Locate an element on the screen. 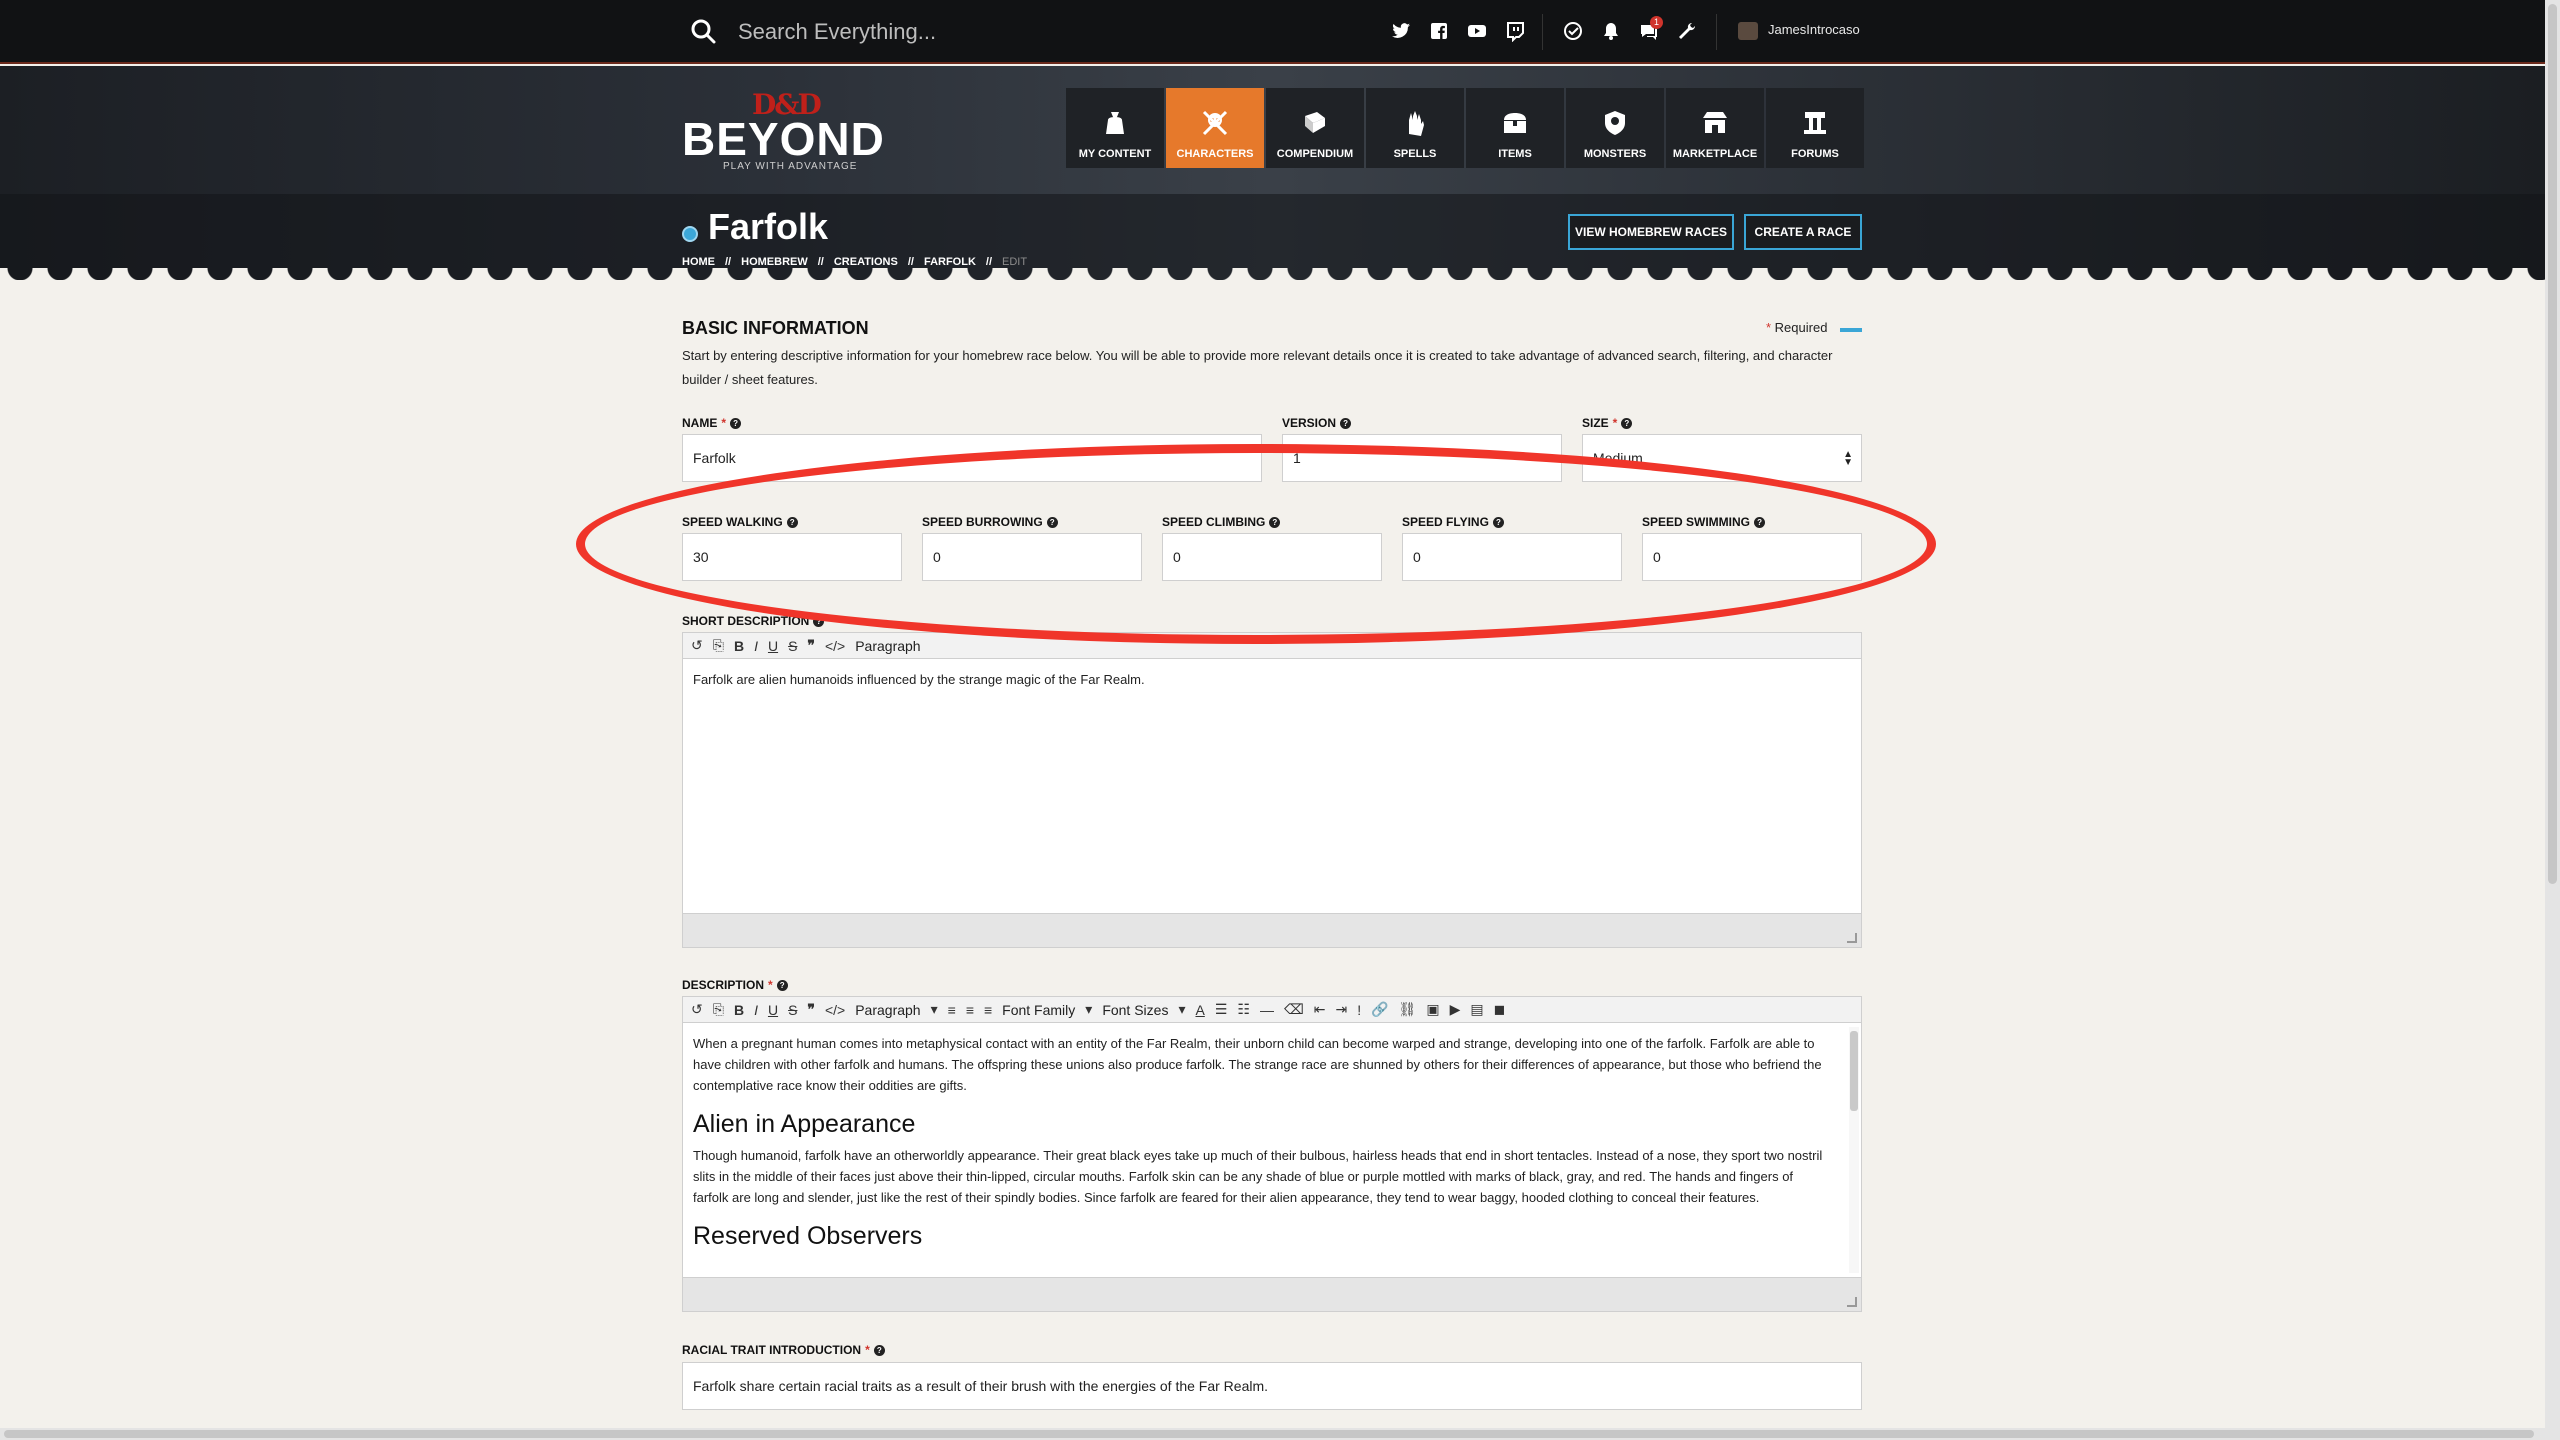  align-right-icon: ≡ is located at coordinates (988, 1010).